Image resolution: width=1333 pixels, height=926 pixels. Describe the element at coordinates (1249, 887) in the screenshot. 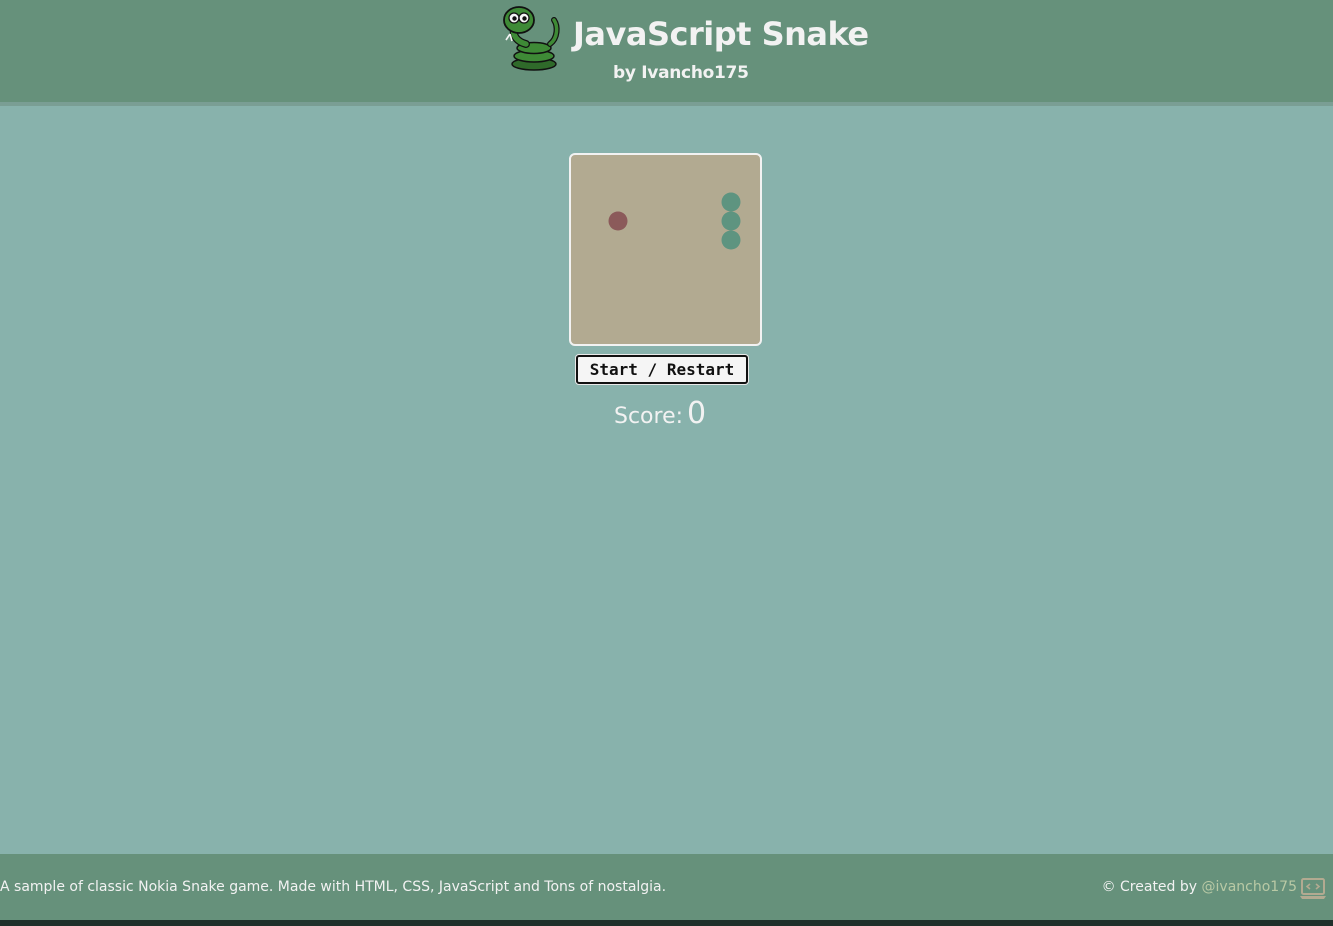

I see `author-link: @ivancho175` at that location.